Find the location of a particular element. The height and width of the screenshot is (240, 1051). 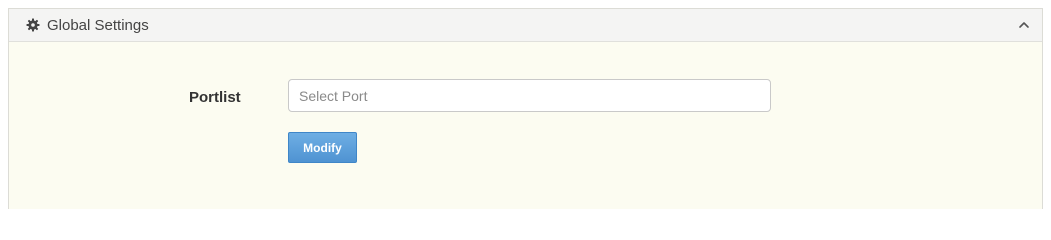

chevron-up-icon is located at coordinates (1024, 25).